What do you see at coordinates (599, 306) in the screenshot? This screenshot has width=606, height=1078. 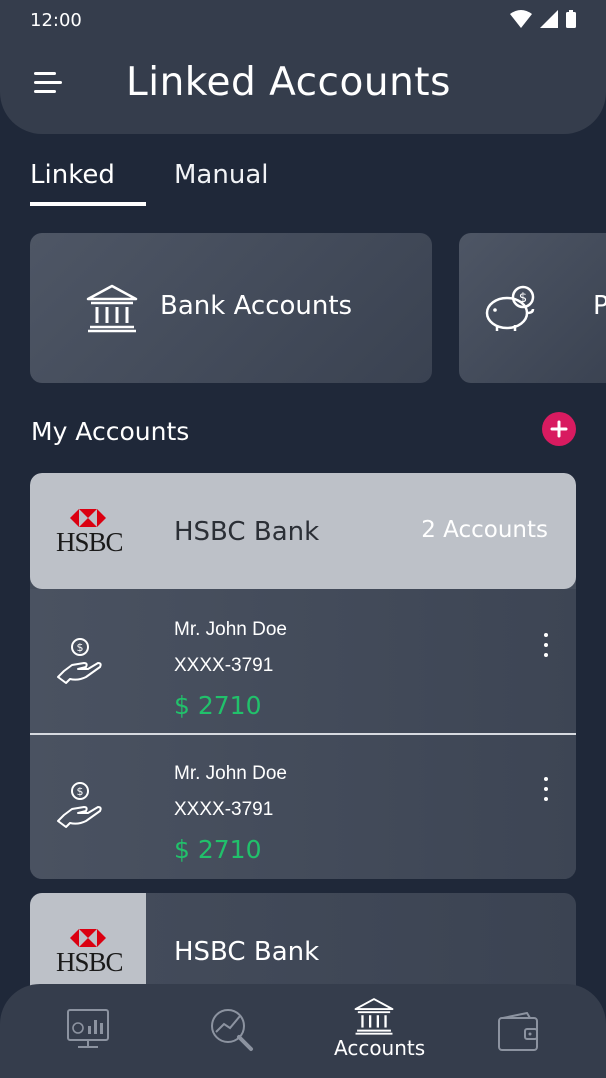 I see `category-label: P` at bounding box center [599, 306].